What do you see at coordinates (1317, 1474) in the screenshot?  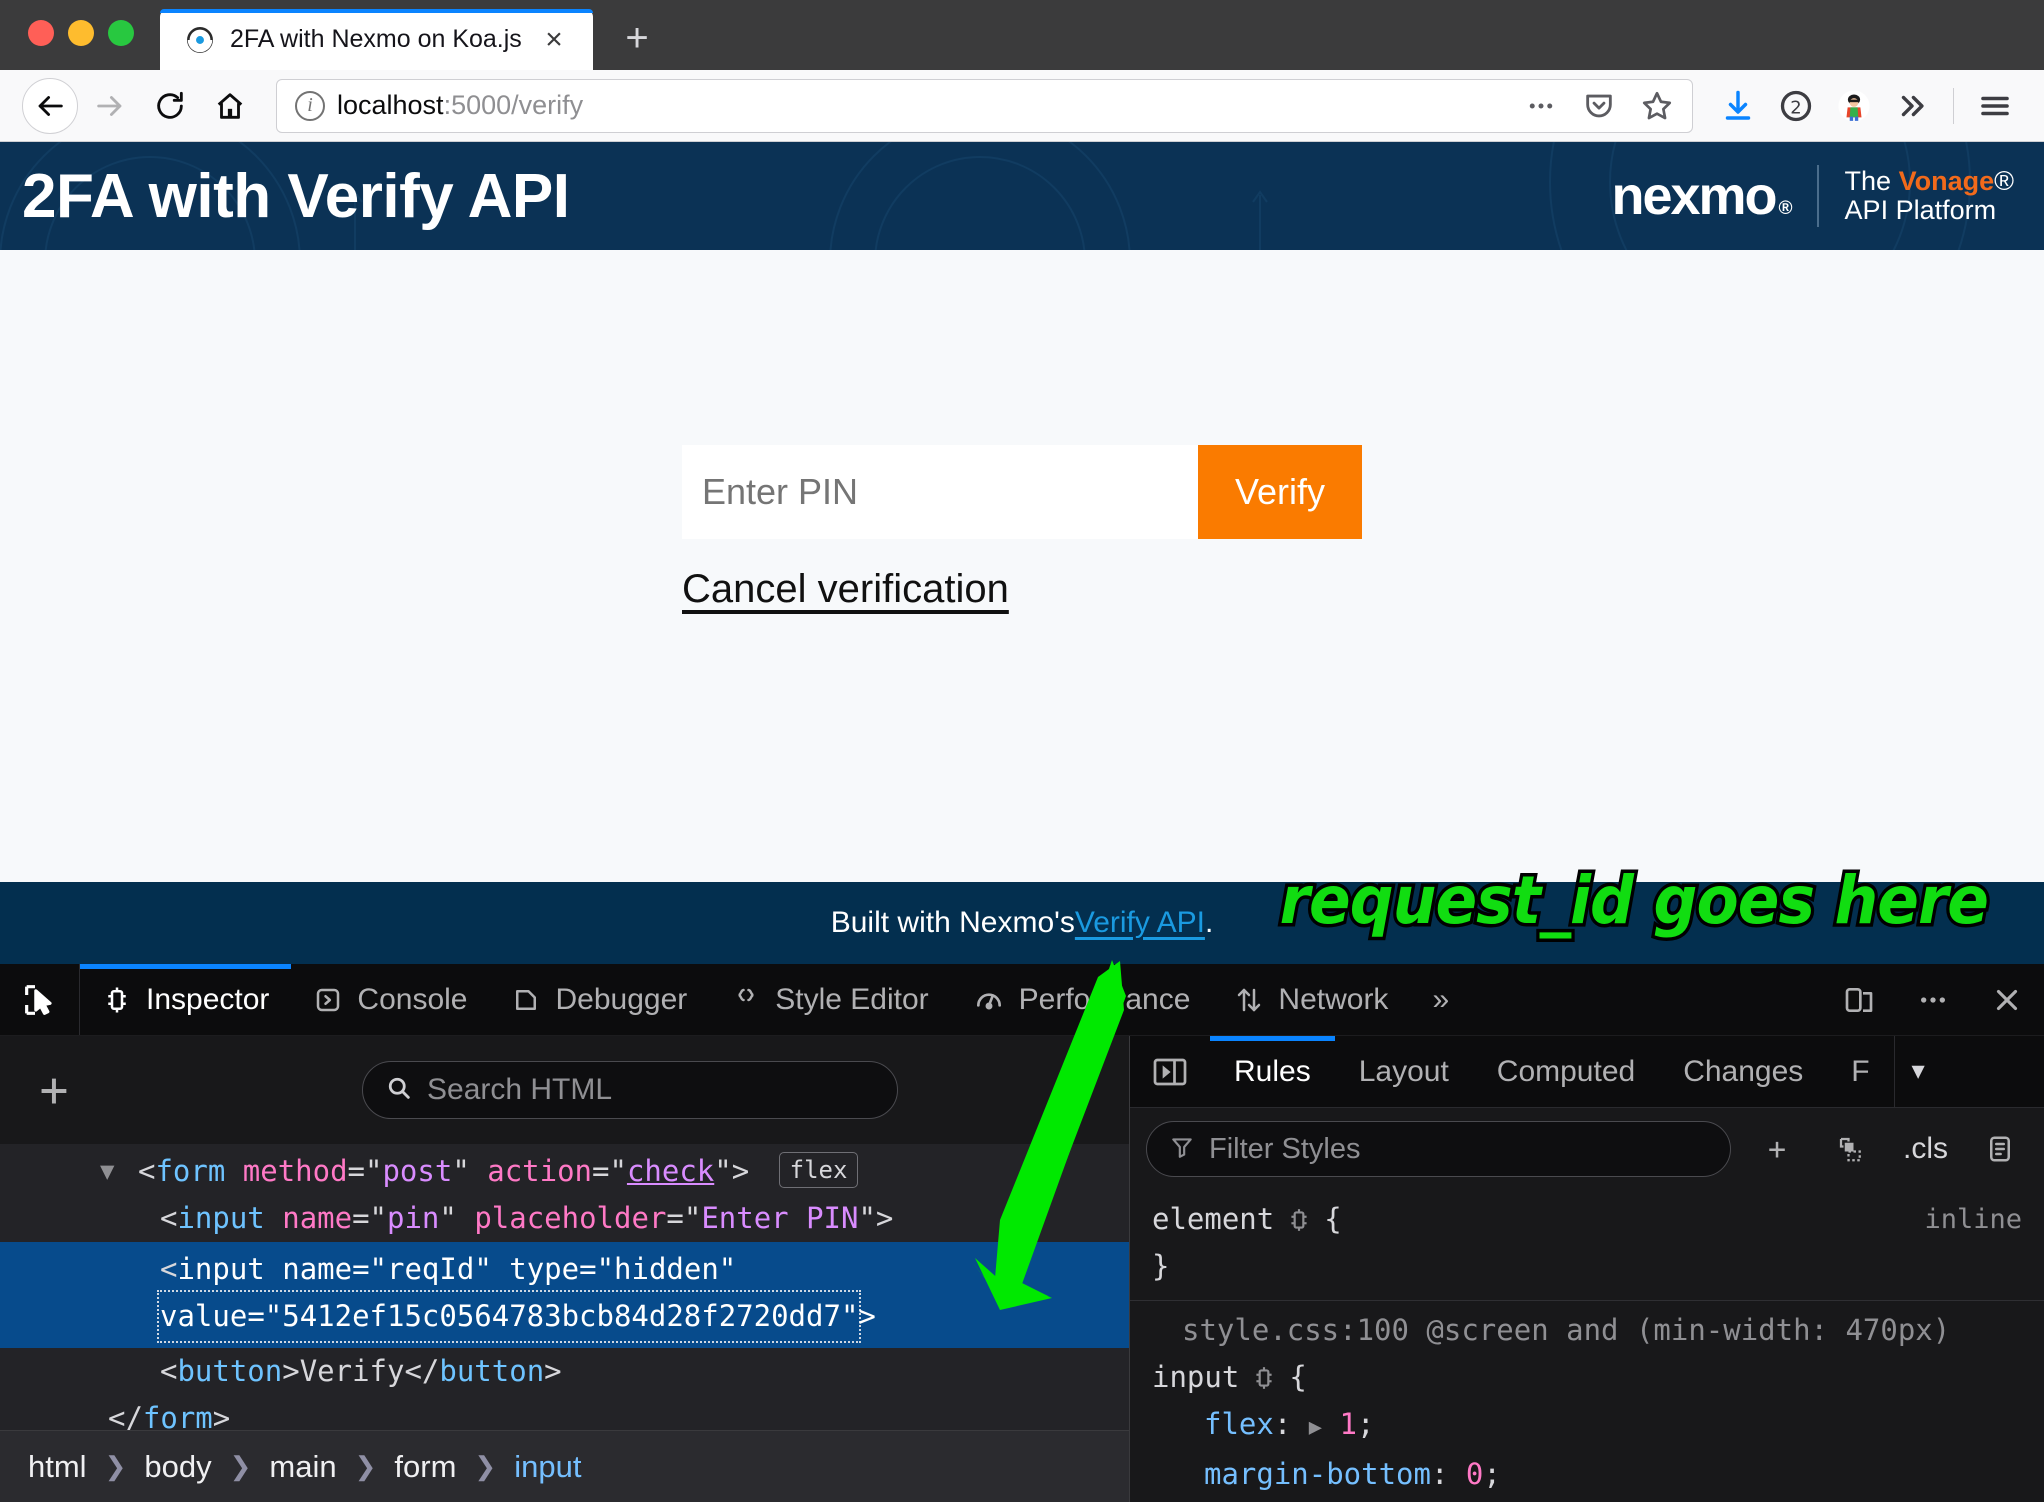 I see `declaration-margin-bottom-prop: margin-bottom` at bounding box center [1317, 1474].